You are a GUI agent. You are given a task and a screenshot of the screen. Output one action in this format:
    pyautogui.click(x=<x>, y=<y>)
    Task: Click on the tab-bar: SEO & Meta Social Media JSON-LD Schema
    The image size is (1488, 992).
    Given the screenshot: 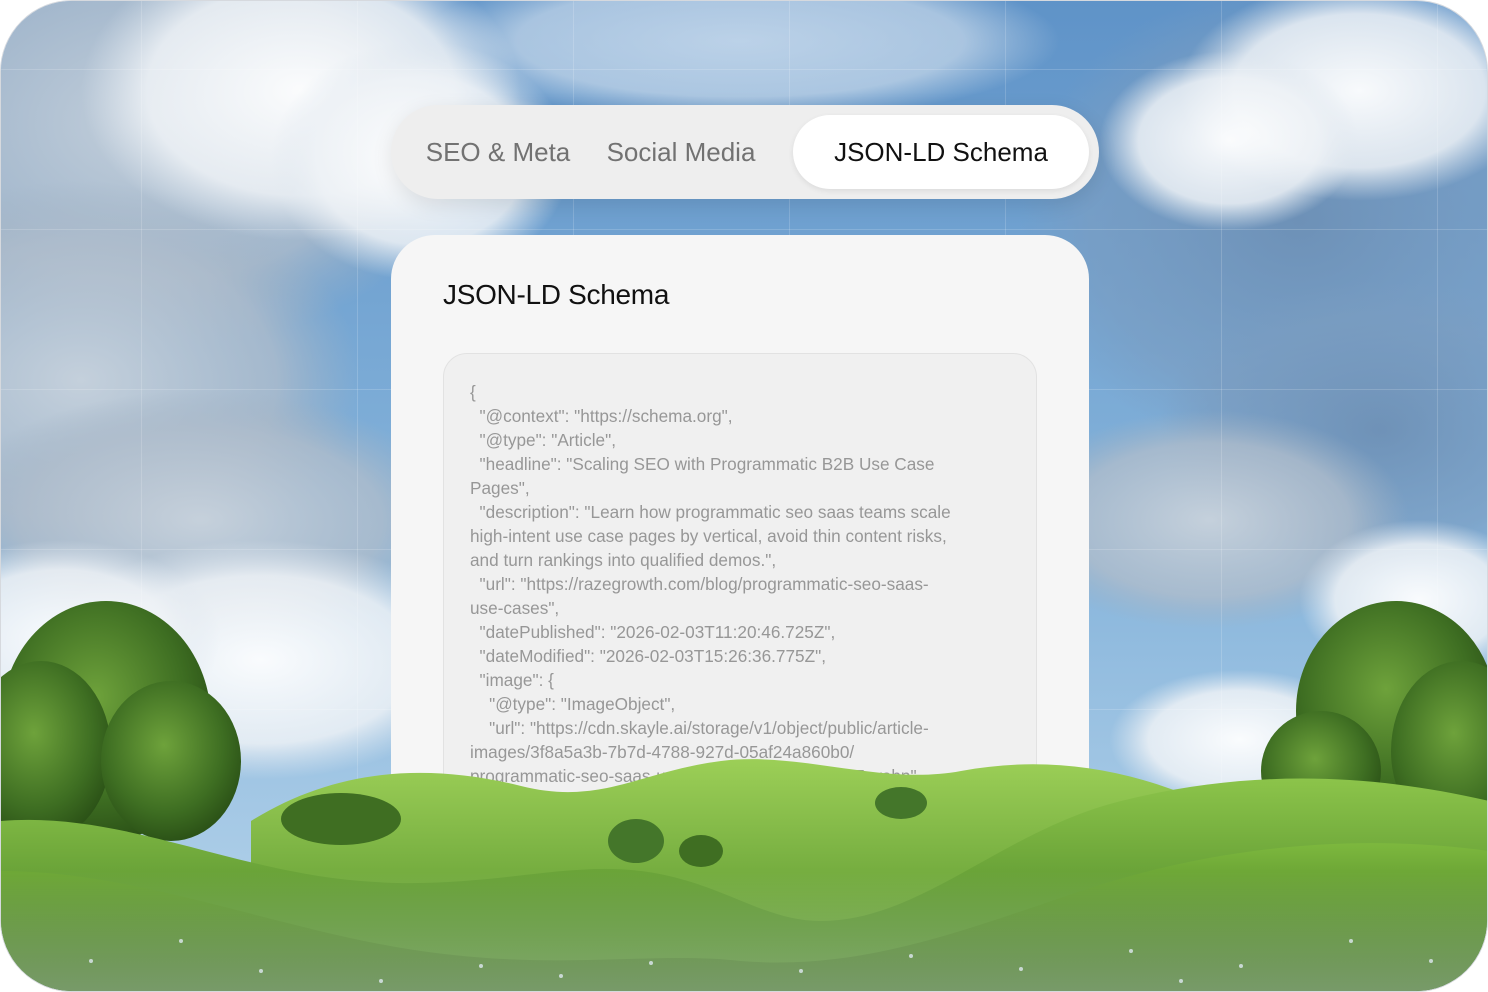 What is the action you would take?
    pyautogui.click(x=745, y=152)
    